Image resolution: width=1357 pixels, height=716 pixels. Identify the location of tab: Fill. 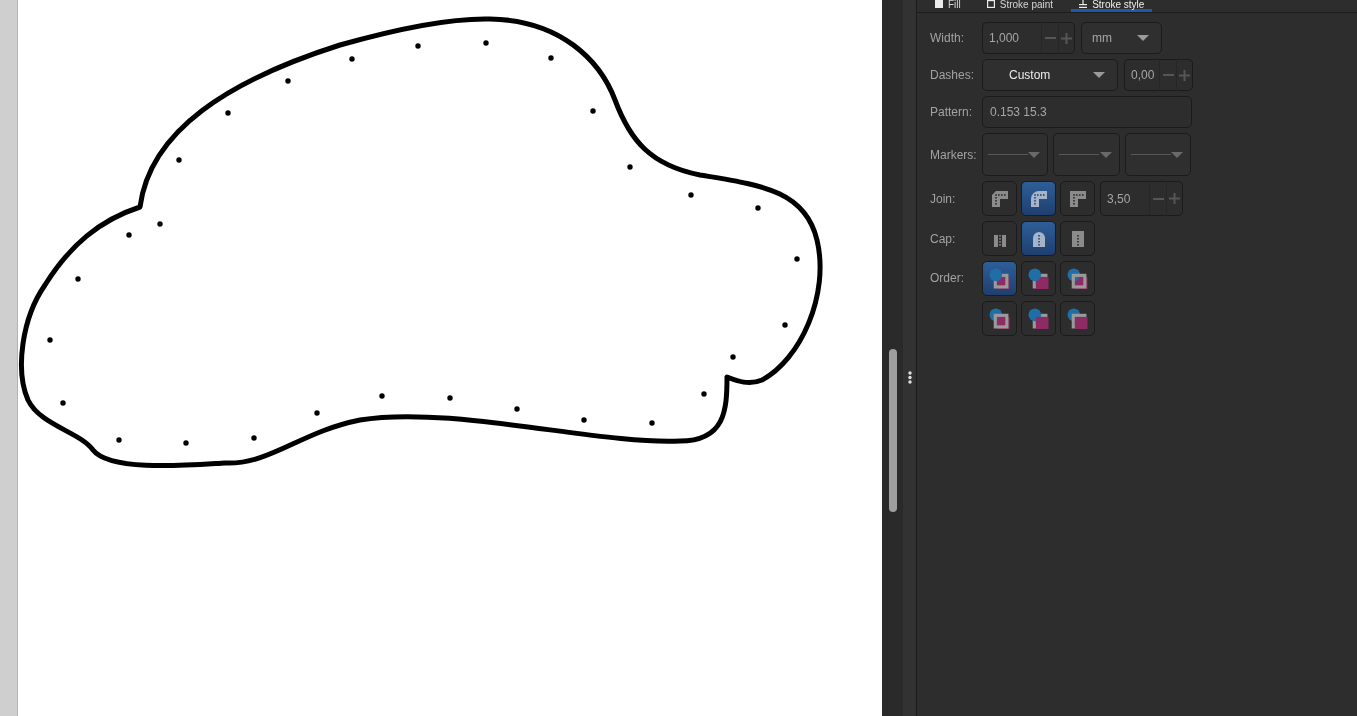
(948, 6).